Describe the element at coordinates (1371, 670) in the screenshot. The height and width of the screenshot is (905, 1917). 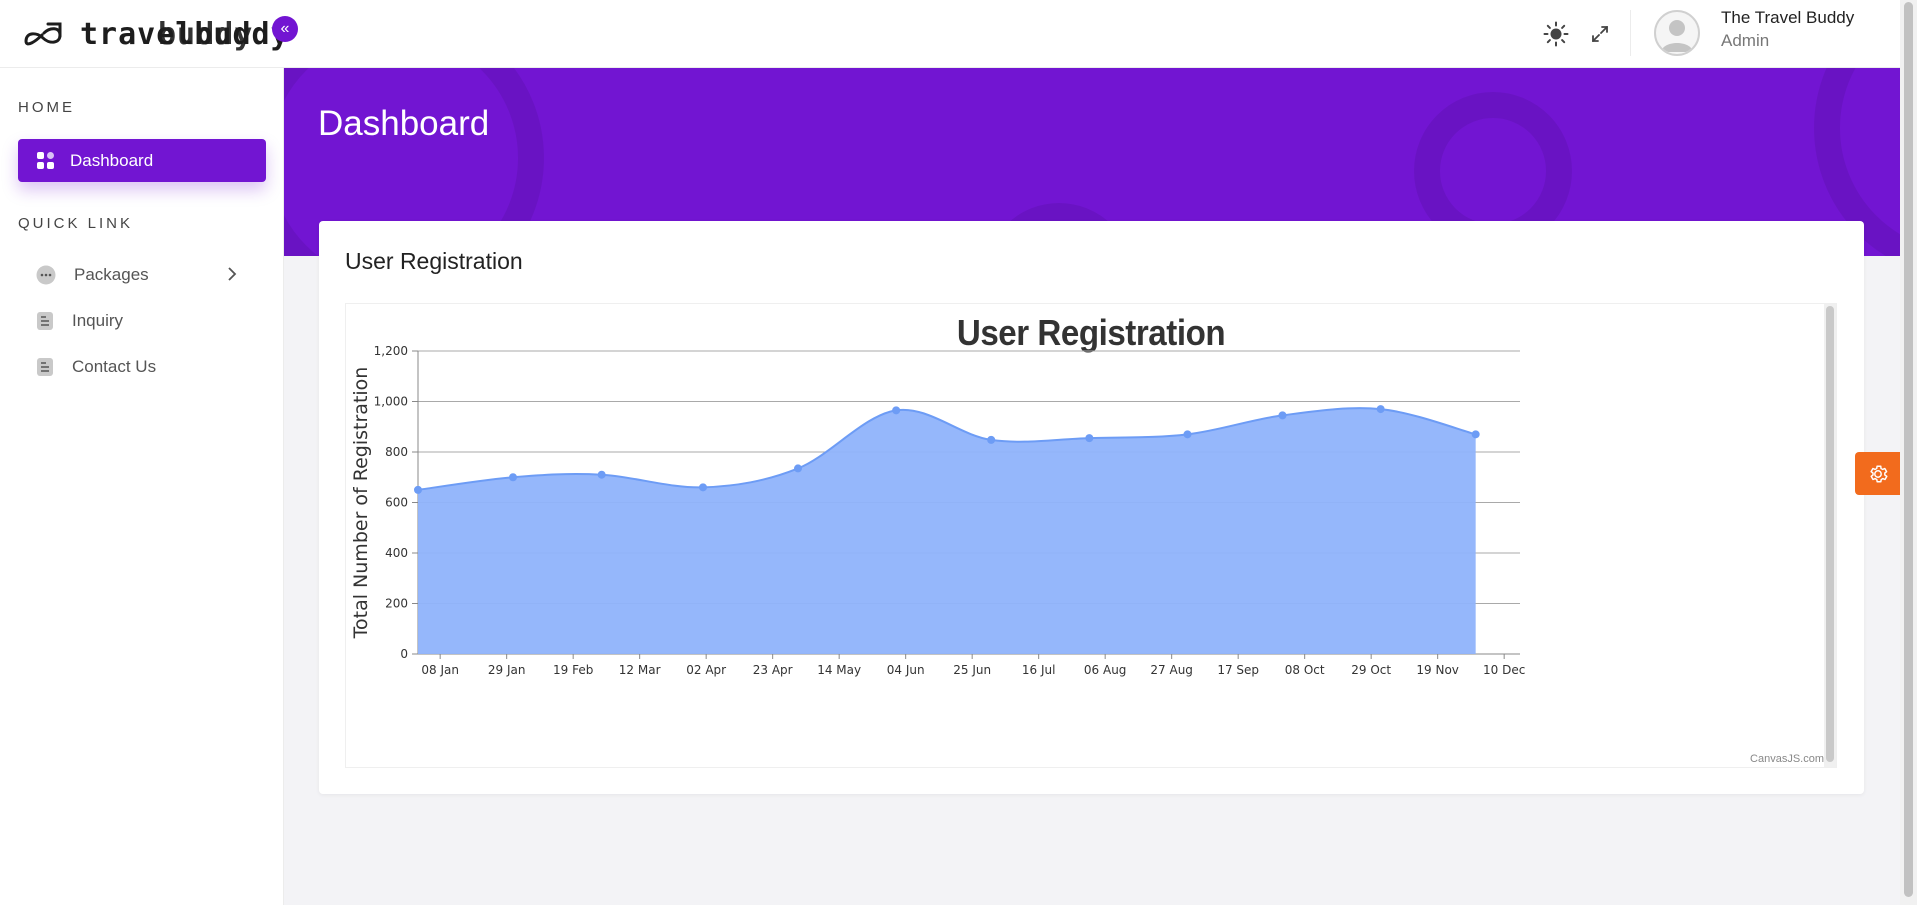
I see `x-tick-label: 29 Oct` at that location.